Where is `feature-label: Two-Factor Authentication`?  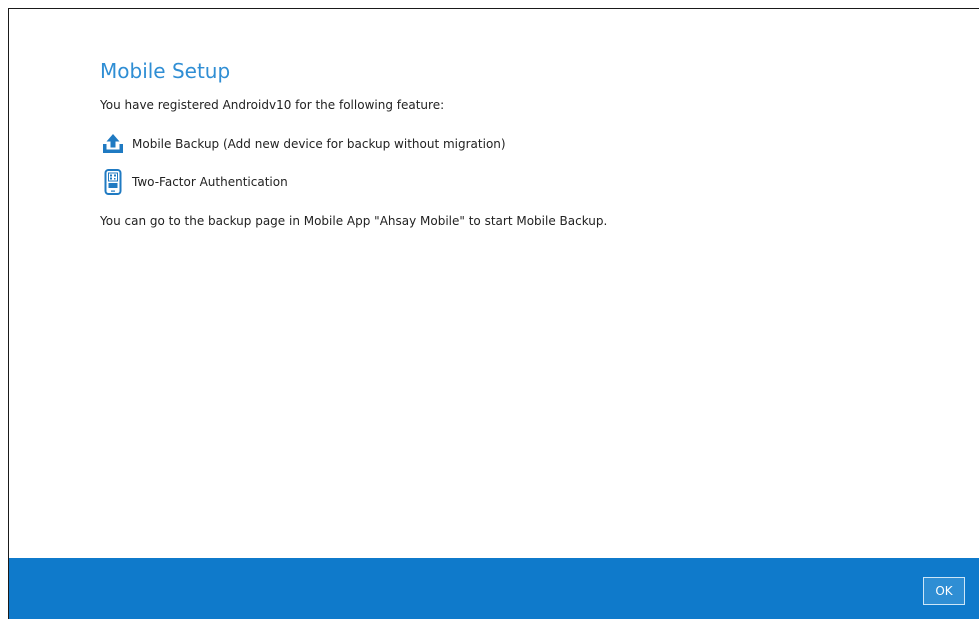
feature-label: Two-Factor Authentication is located at coordinates (210, 182).